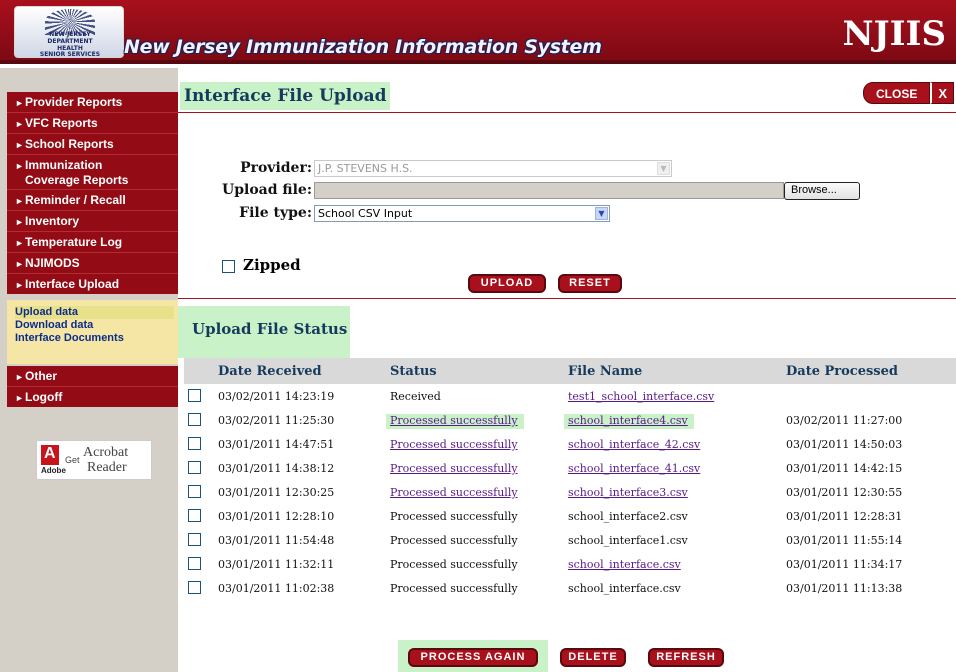 This screenshot has height=672, width=956. I want to click on seal-line: DEPARTMENT, so click(70, 41).